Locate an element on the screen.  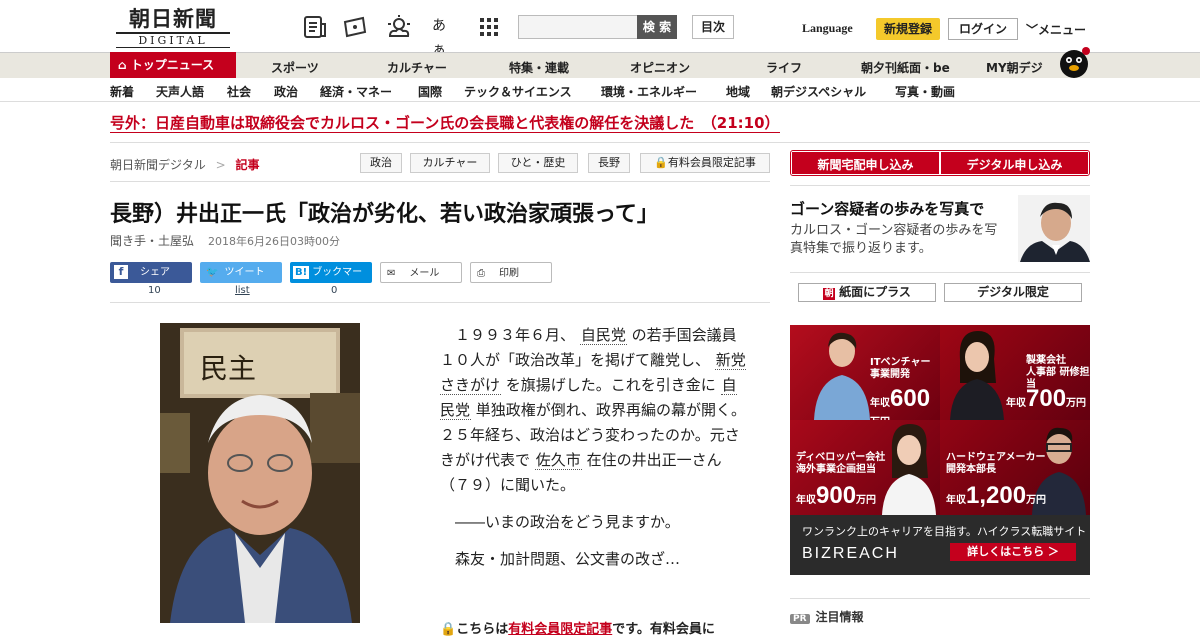
print-button: ⎙ 印刷 is located at coordinates (511, 272).